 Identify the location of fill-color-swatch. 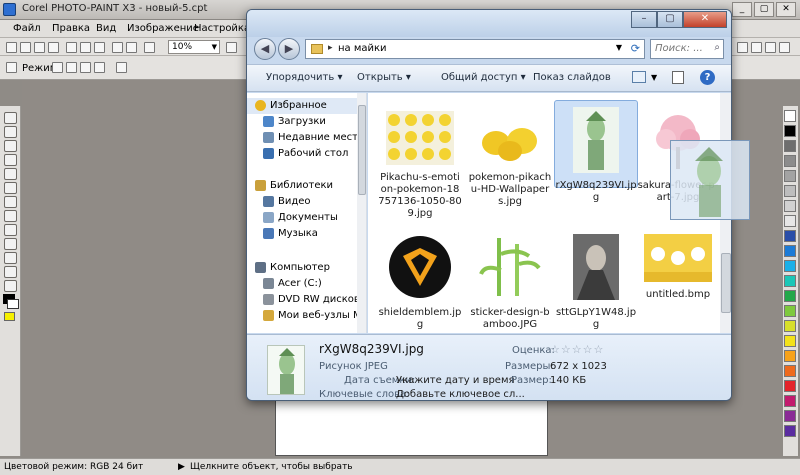
(9, 316).